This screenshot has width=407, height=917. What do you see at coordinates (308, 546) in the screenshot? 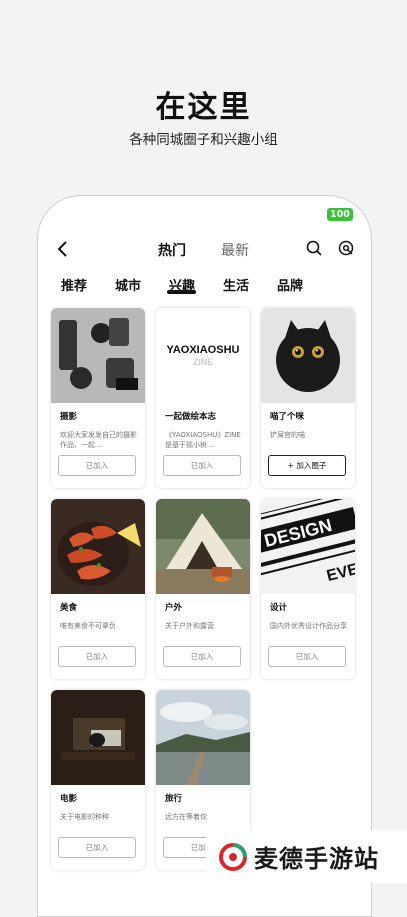
I see `design-poster-image: DESIGN EVE` at bounding box center [308, 546].